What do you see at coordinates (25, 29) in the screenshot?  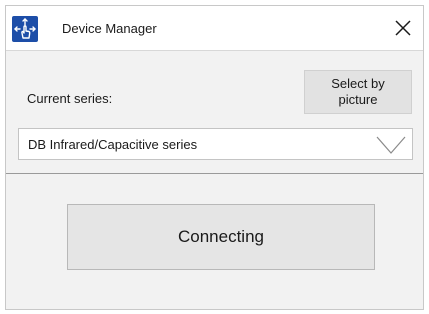 I see `touch-hand-icon` at bounding box center [25, 29].